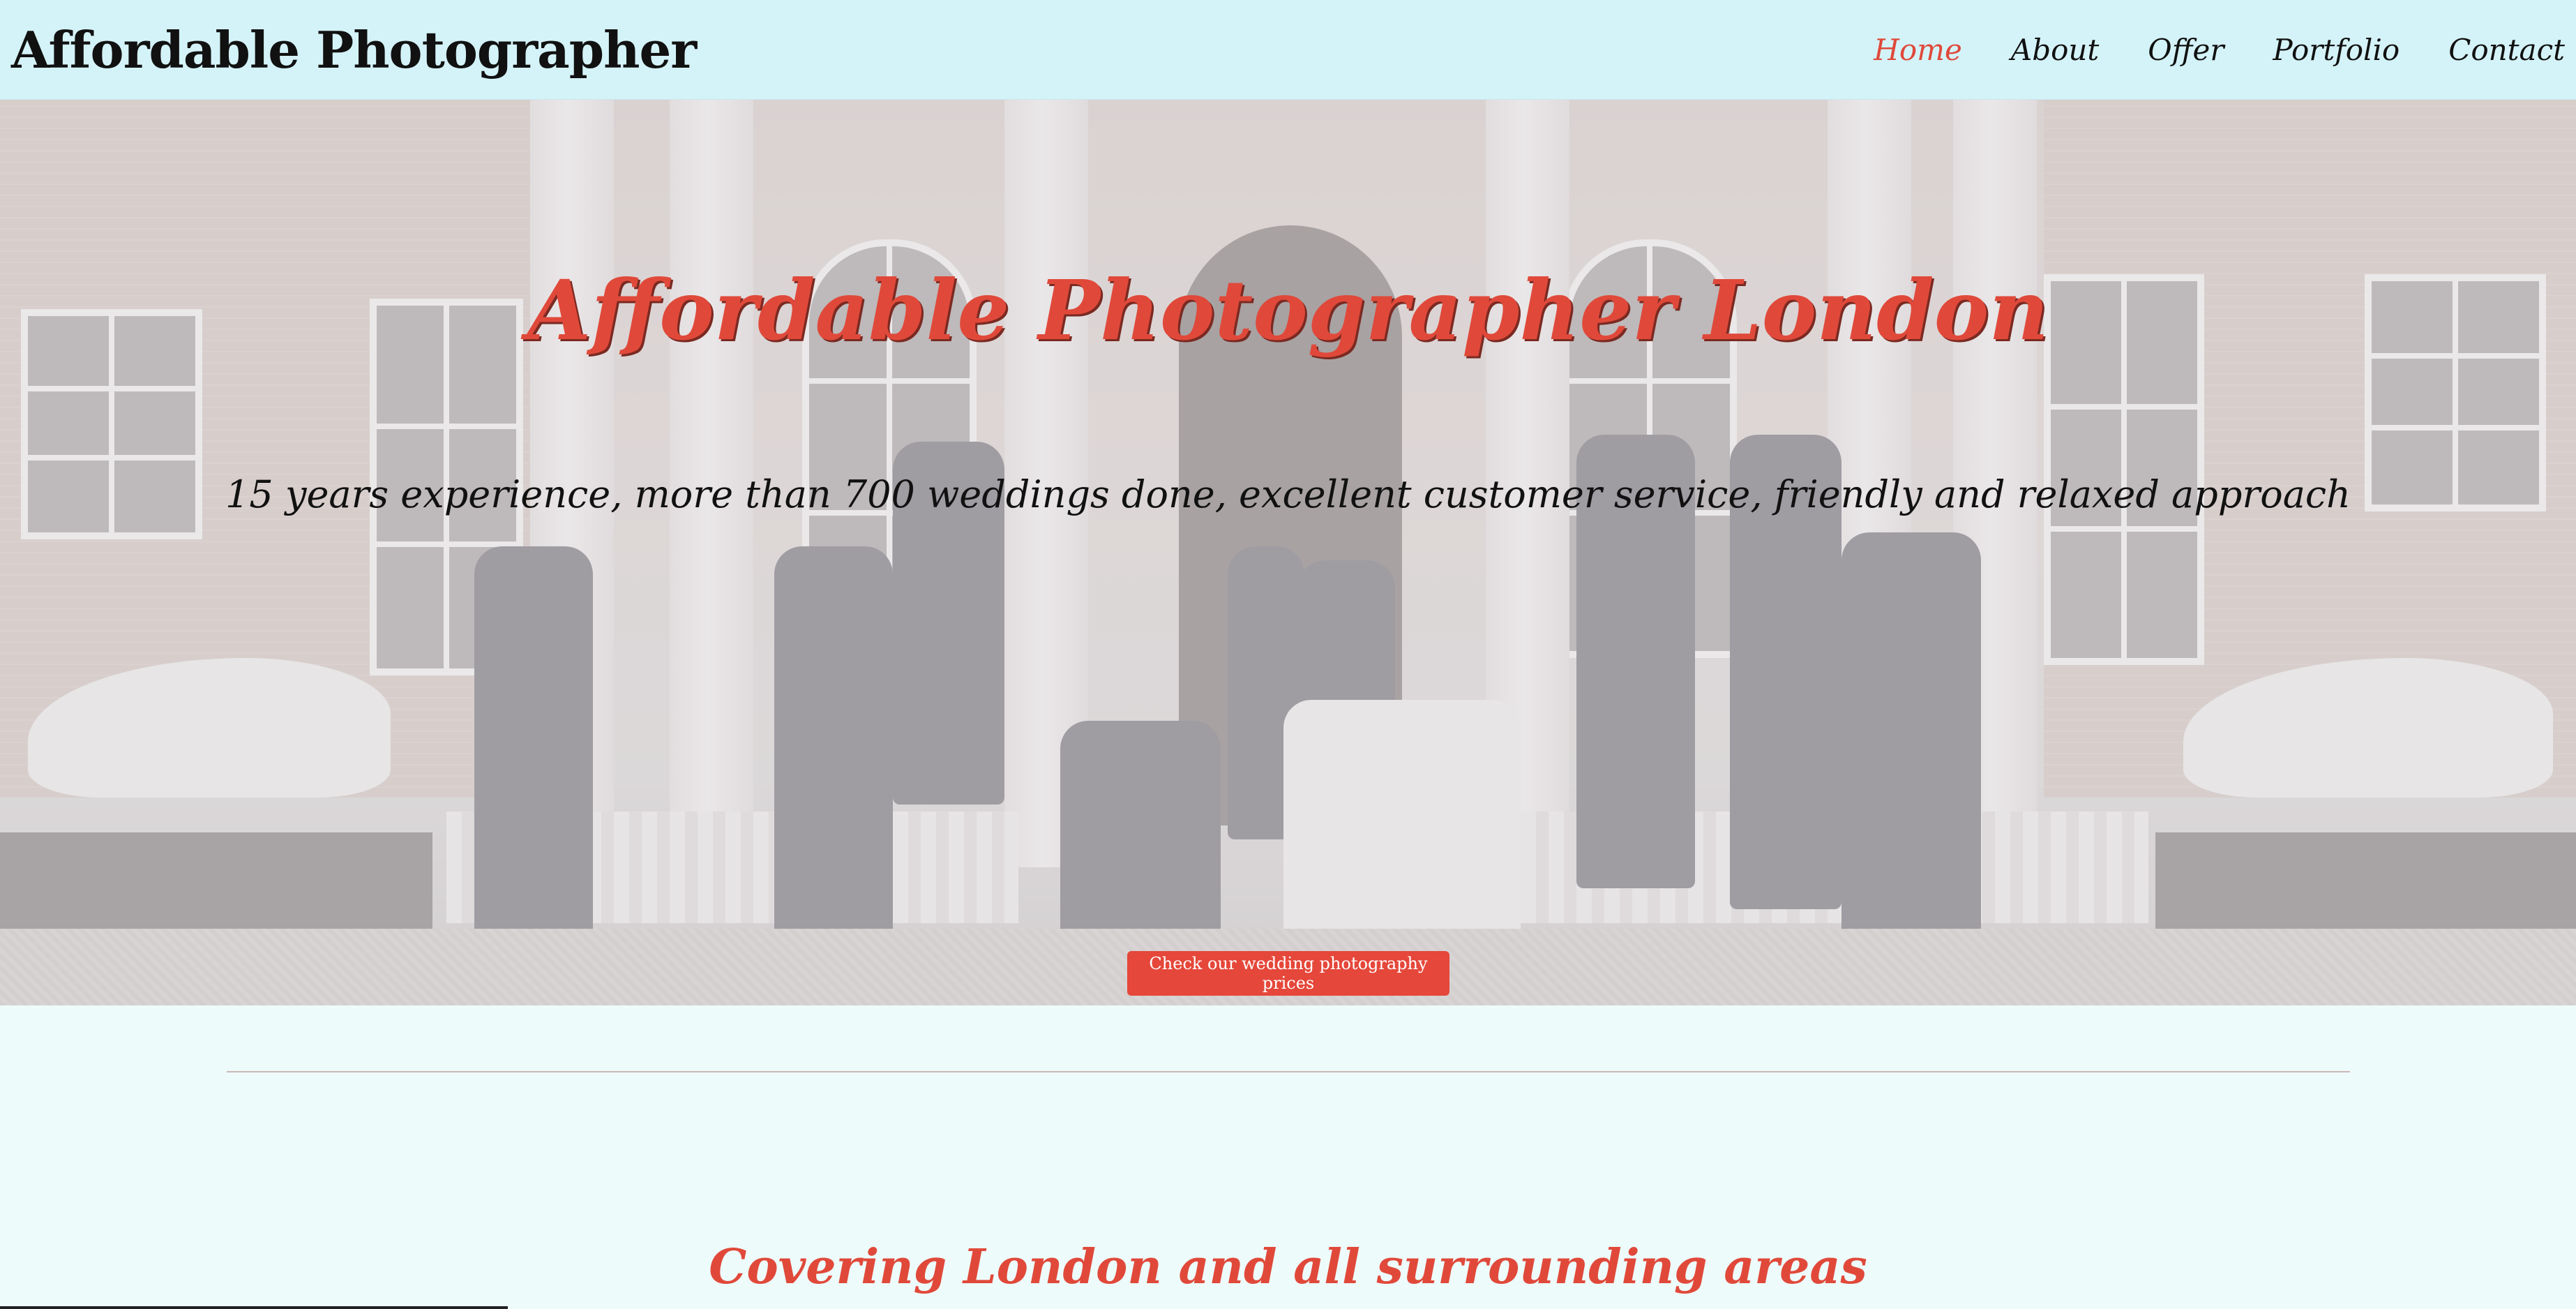  Describe the element at coordinates (1288, 310) in the screenshot. I see `hero-title: Affordable Photographer London` at that location.